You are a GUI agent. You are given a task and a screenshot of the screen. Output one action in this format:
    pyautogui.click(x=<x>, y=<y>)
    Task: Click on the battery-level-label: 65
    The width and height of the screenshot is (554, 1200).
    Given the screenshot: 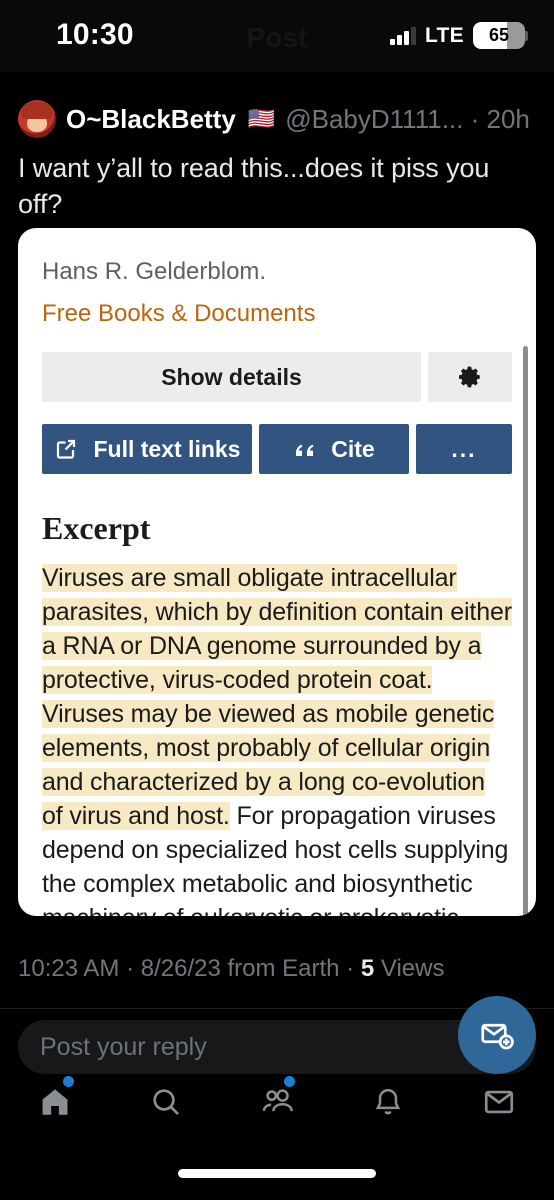 What is the action you would take?
    pyautogui.click(x=499, y=35)
    